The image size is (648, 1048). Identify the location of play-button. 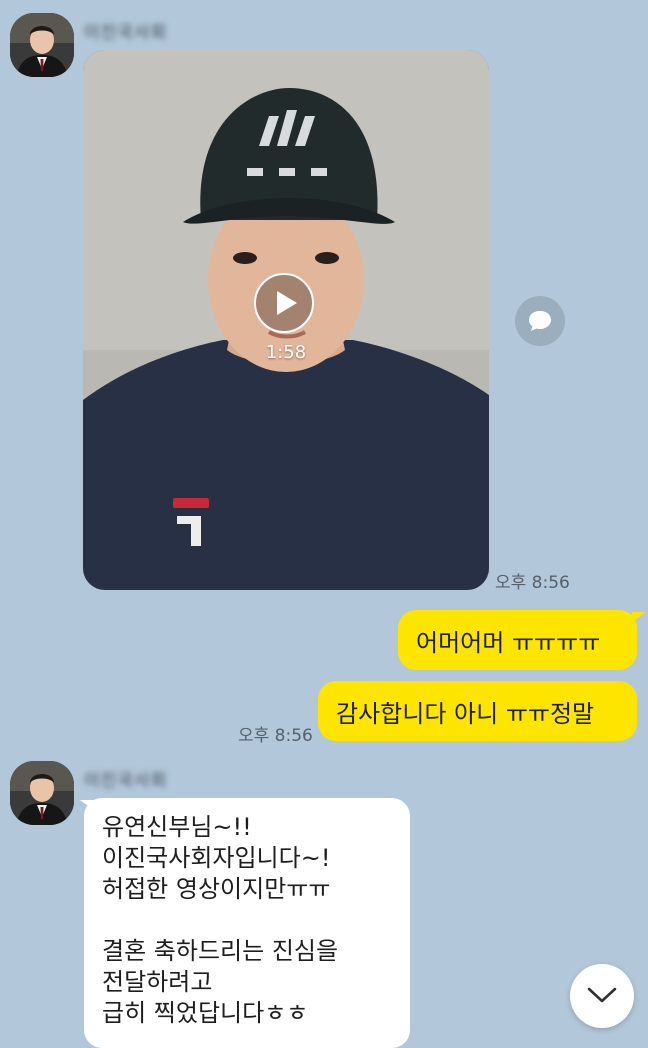
(284, 303).